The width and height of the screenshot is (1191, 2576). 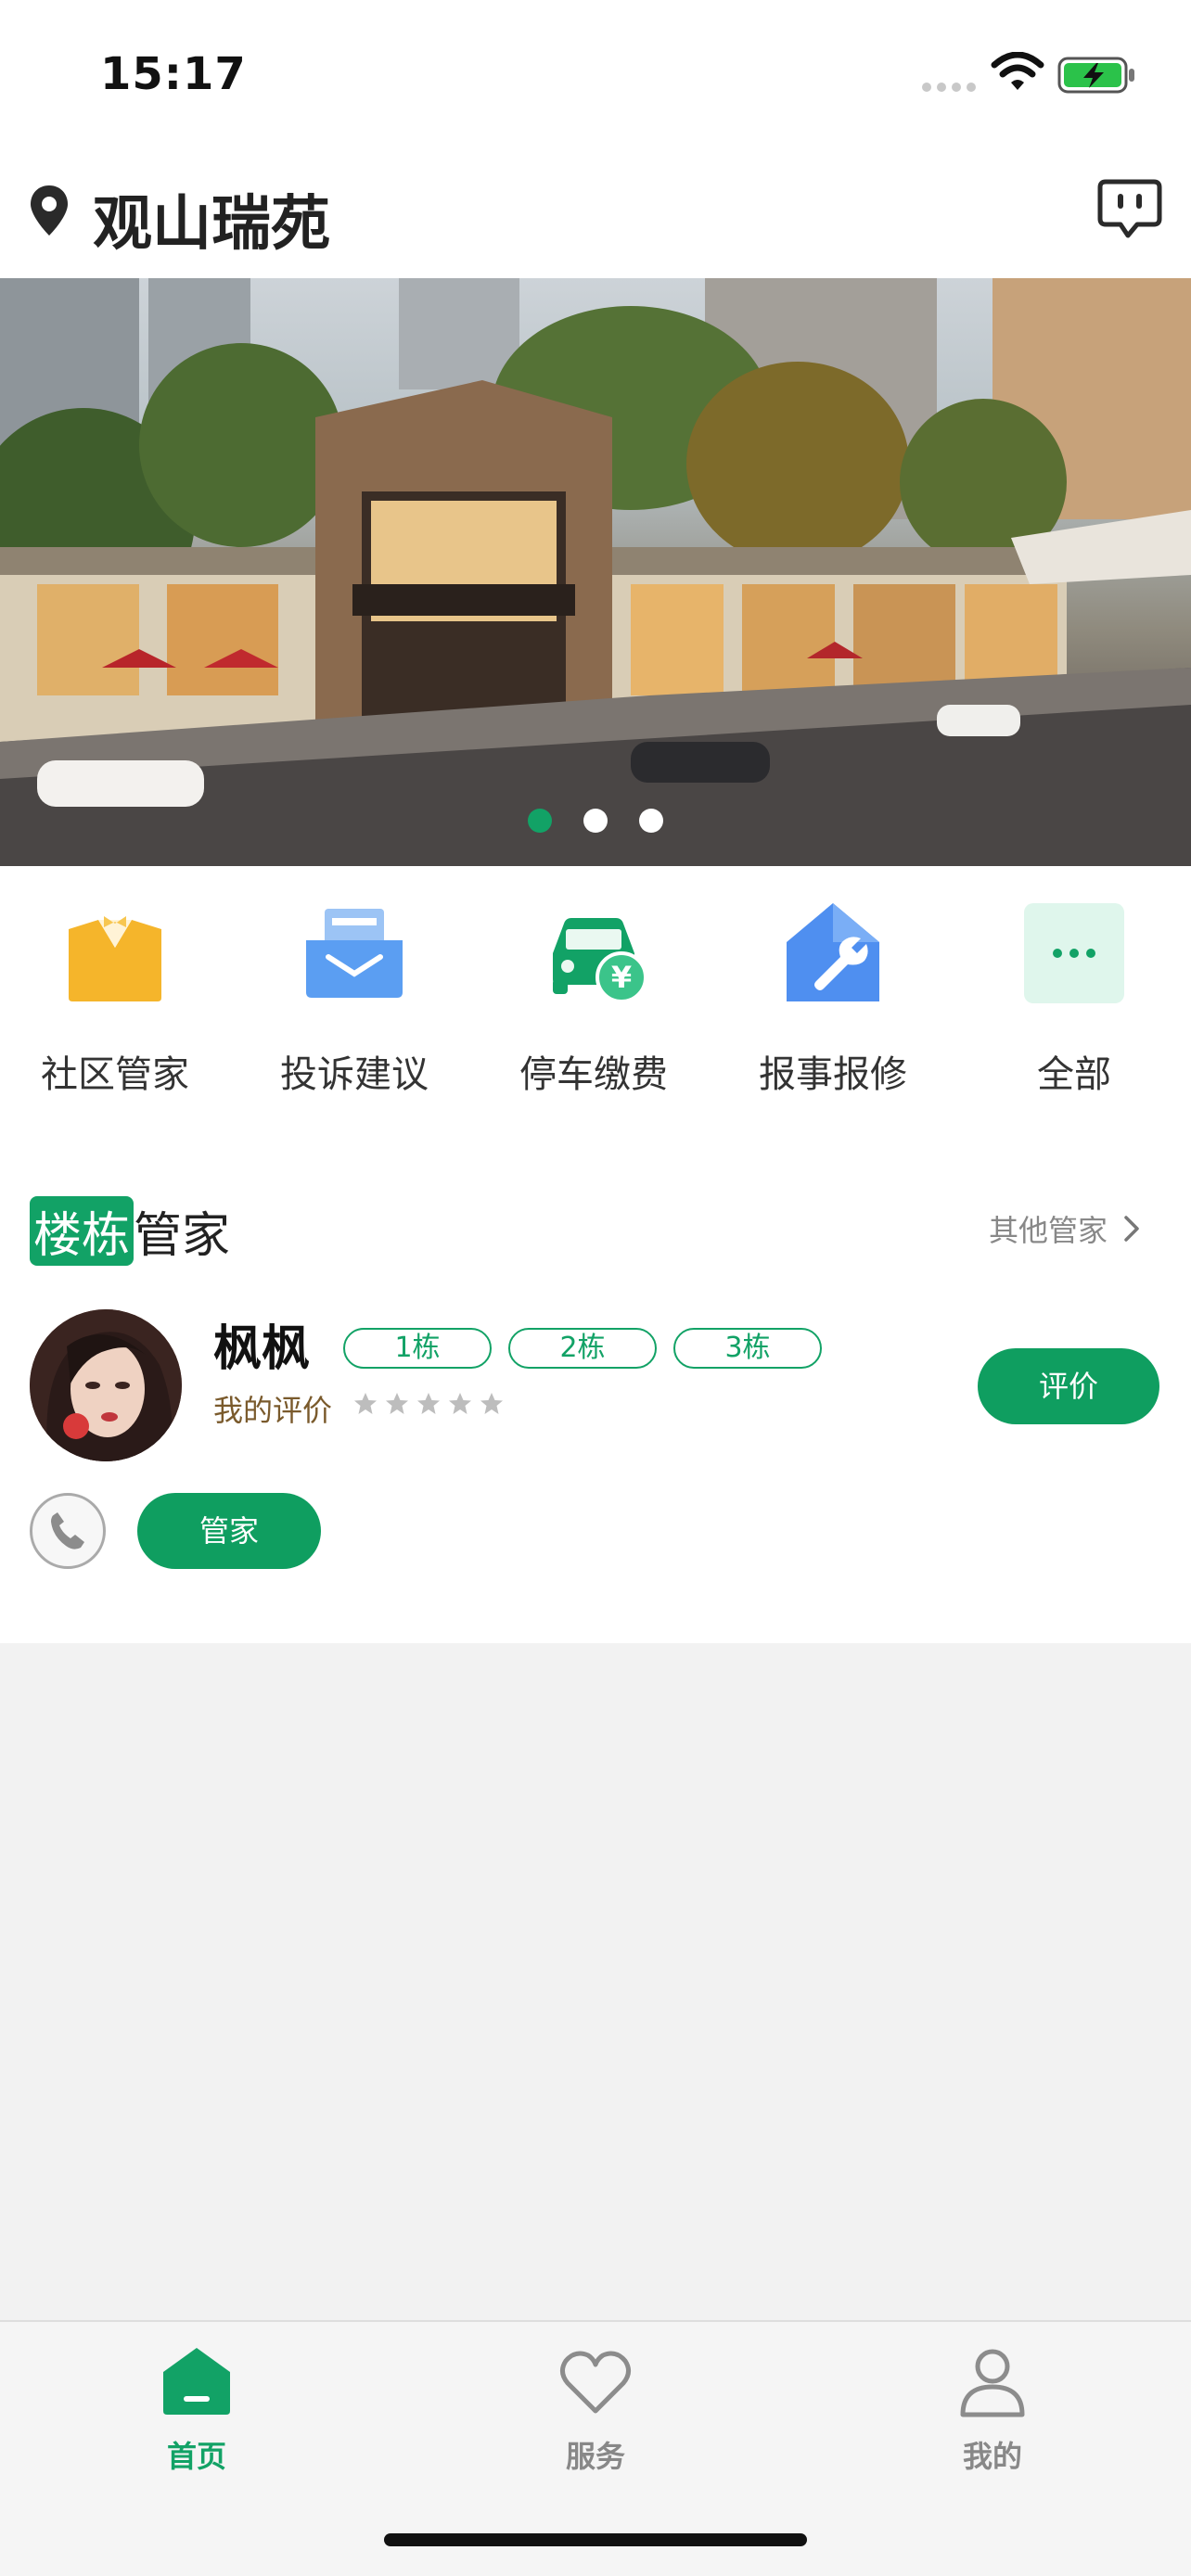 What do you see at coordinates (196, 2381) in the screenshot?
I see `home-icon` at bounding box center [196, 2381].